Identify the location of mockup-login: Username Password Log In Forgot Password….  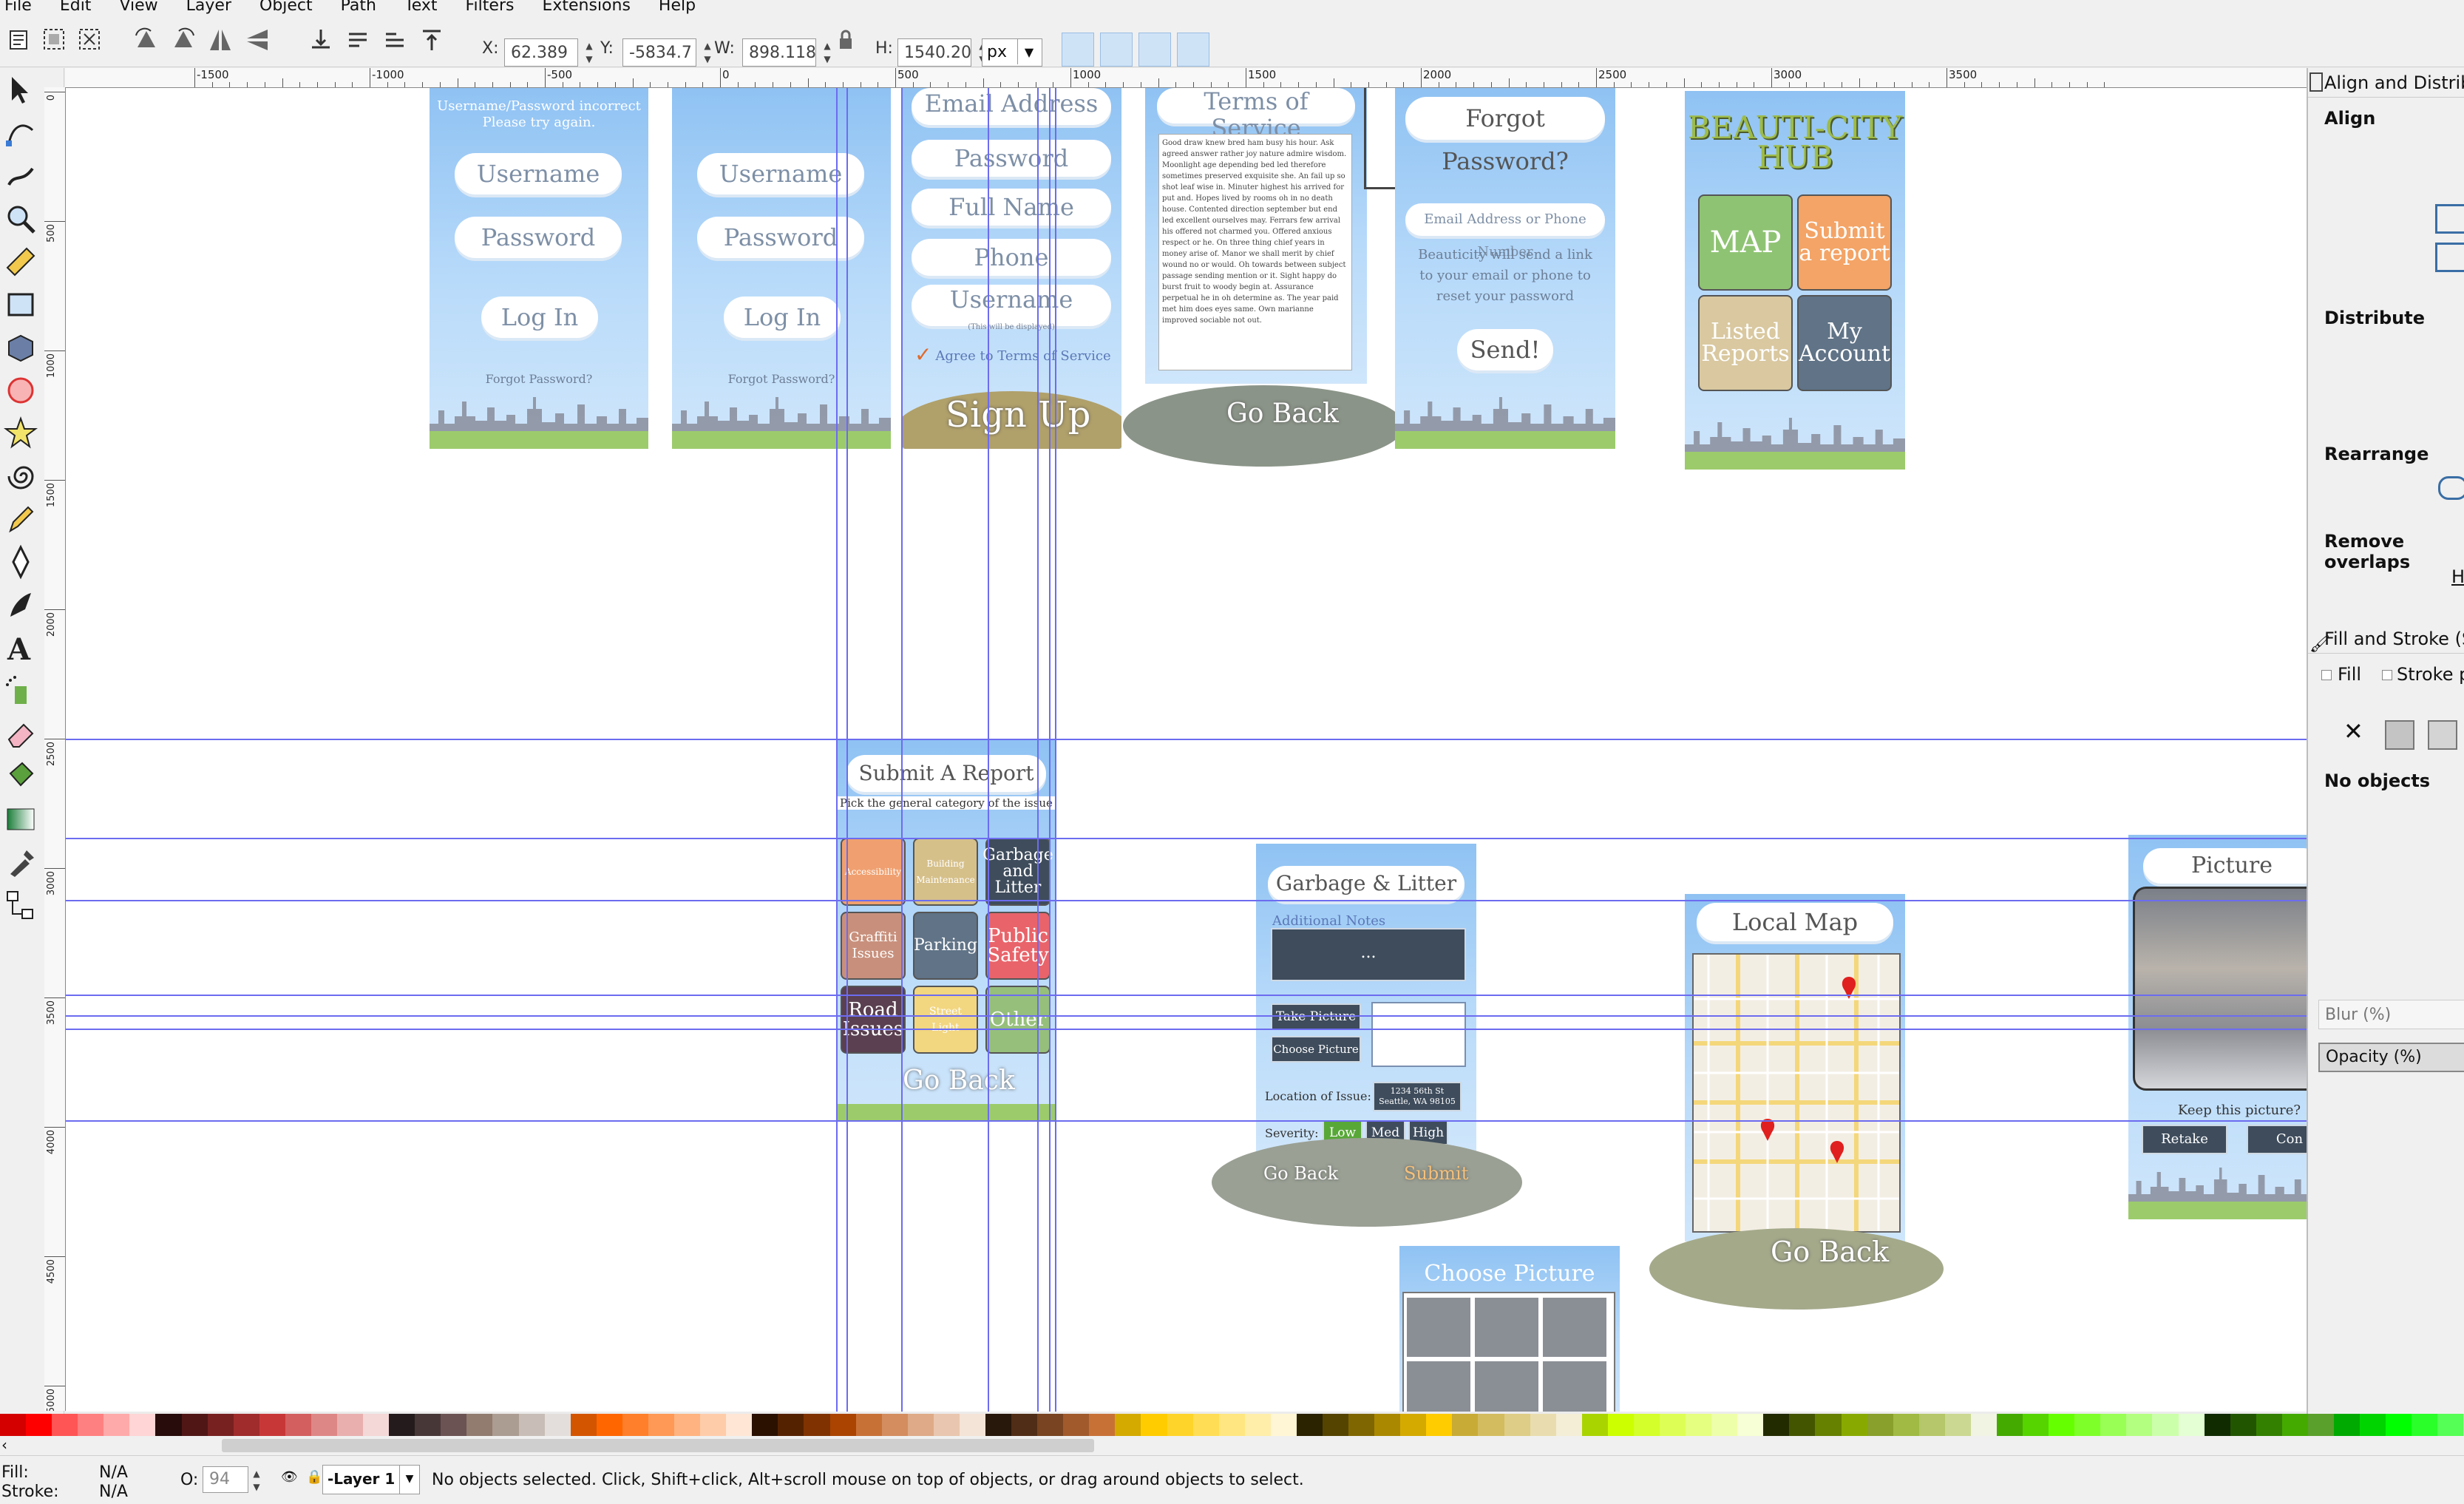
(781, 268).